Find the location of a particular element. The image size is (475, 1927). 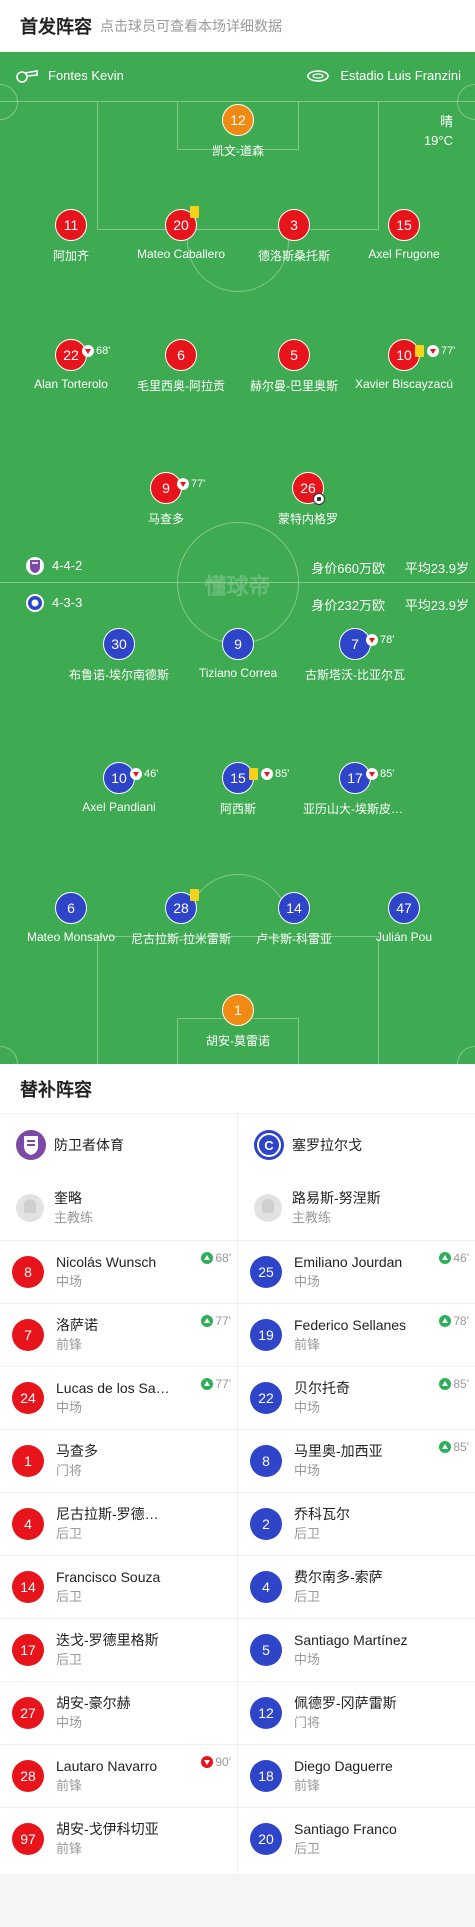

player-name: 凯文-道森 is located at coordinates (238, 151).